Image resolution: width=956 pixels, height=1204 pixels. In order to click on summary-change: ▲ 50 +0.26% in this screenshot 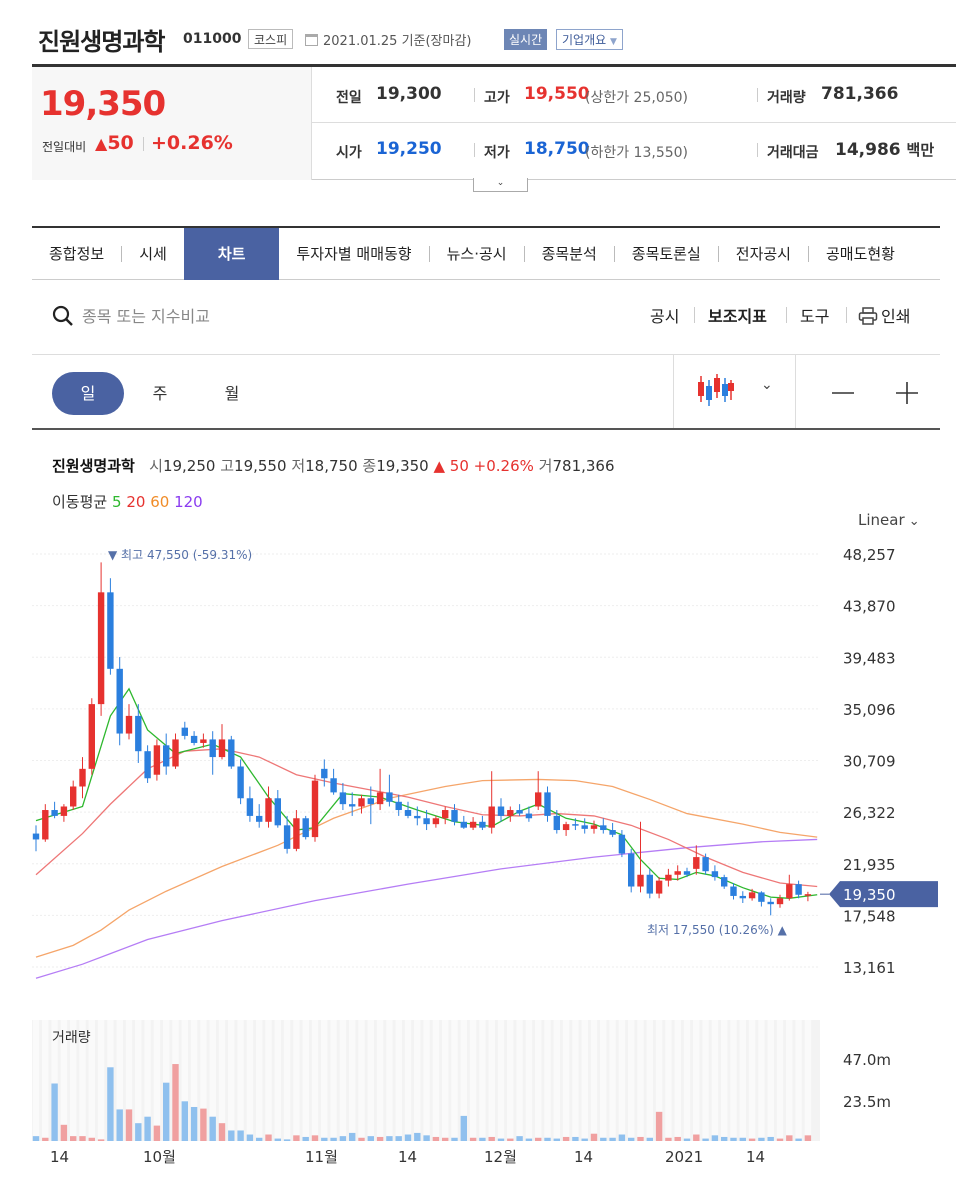, I will do `click(483, 466)`.